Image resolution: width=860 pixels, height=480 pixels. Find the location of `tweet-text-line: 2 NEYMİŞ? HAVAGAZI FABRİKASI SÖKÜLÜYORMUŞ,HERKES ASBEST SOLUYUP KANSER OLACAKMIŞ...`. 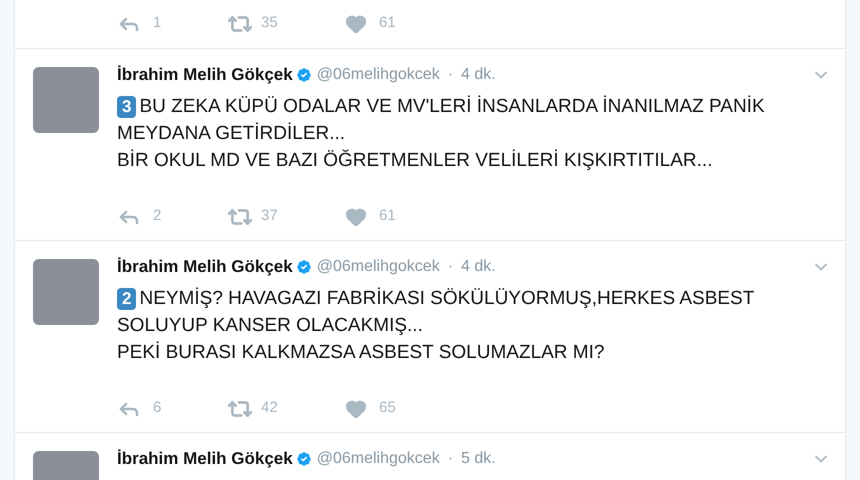

tweet-text-line: 2 NEYMİŞ? HAVAGAZI FABRİKASI SÖKÜLÜYORMUŞ,HERKES ASBEST SOLUYUP KANSER OLACAKMIŞ... is located at coordinates (436, 312).